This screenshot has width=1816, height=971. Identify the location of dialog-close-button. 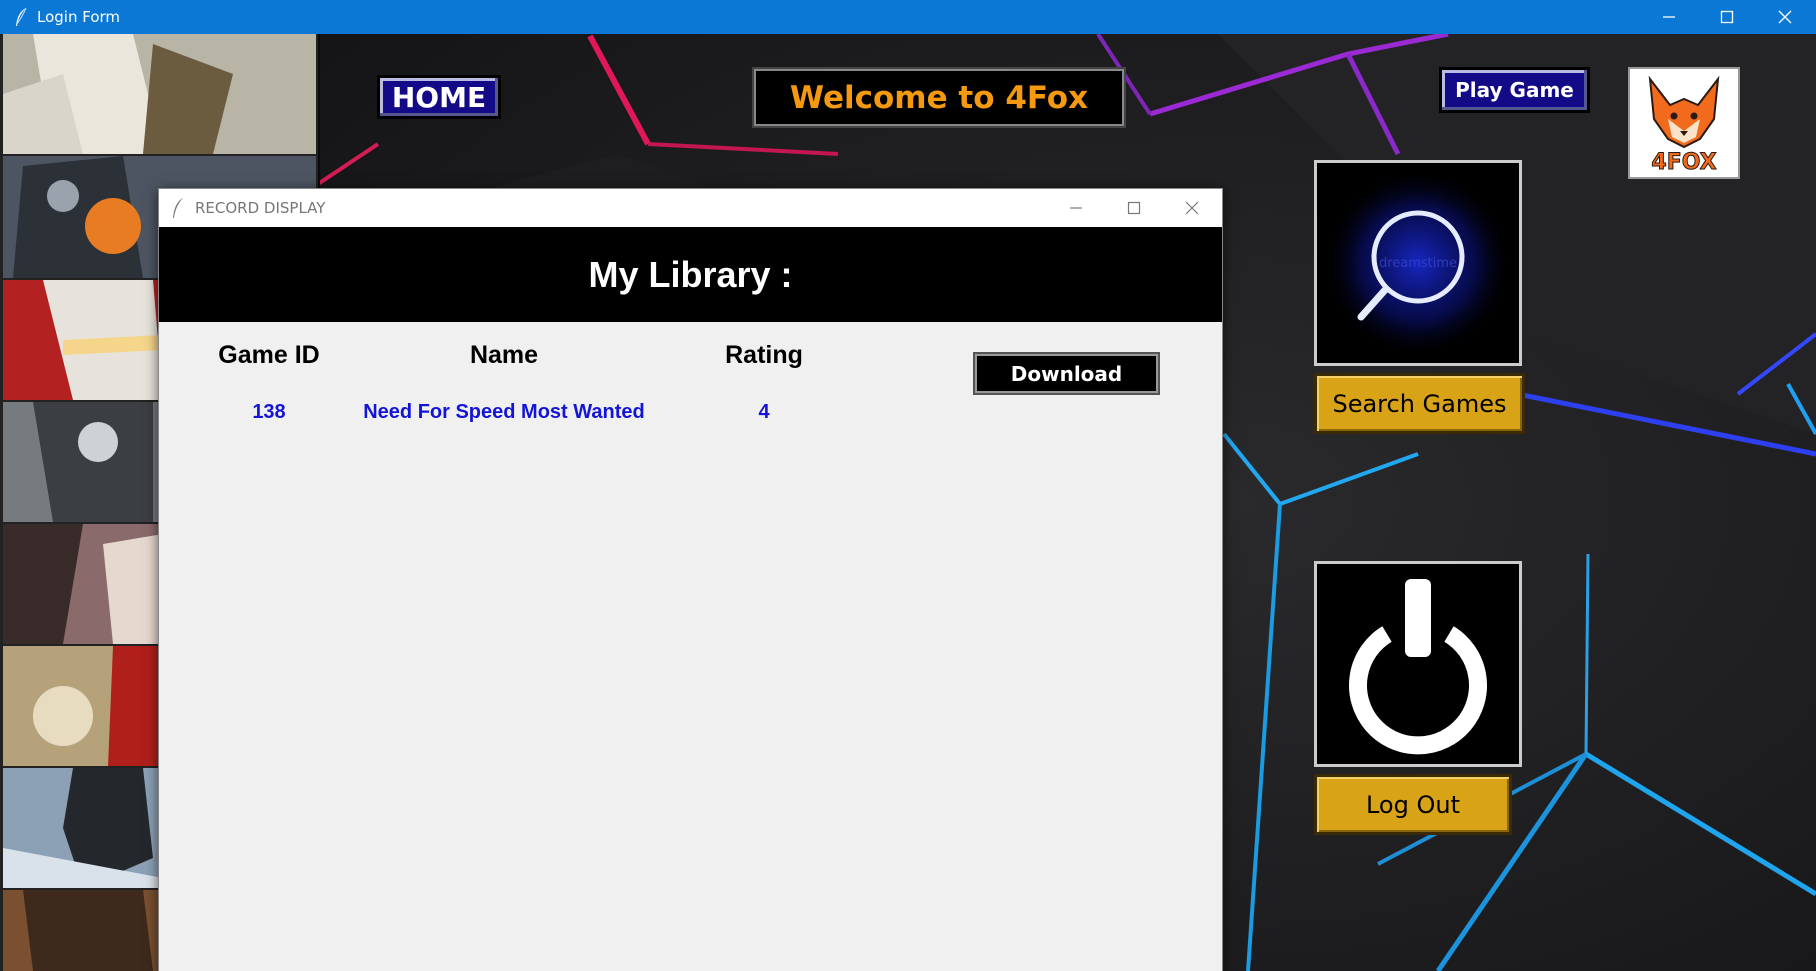
(1192, 208).